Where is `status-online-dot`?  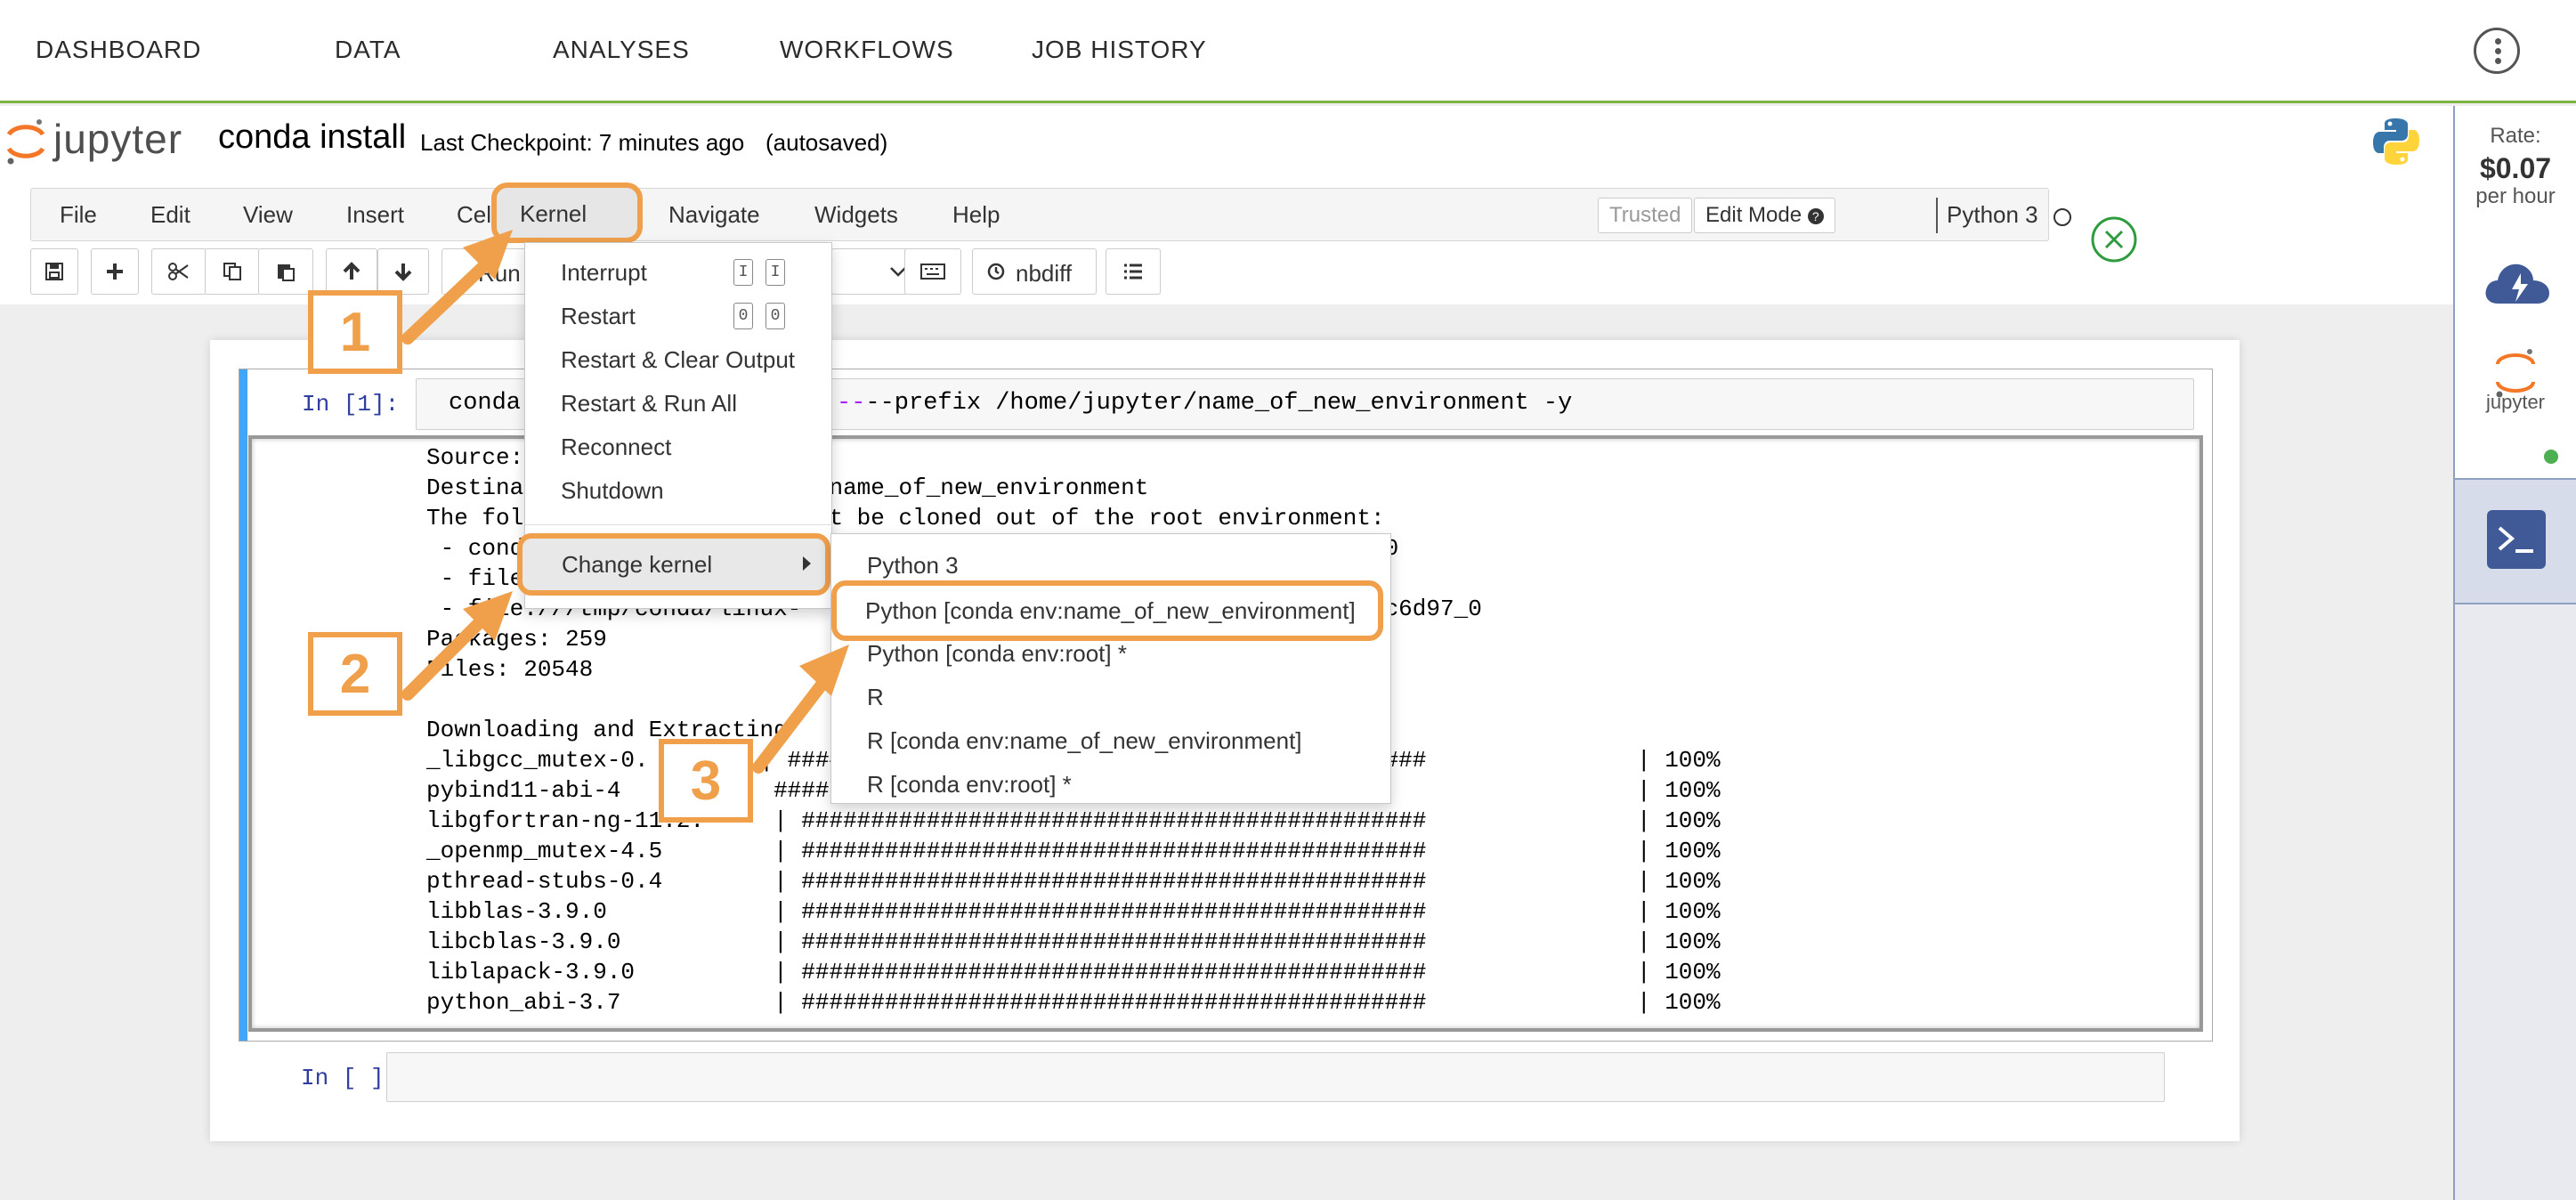
status-online-dot is located at coordinates (2551, 457).